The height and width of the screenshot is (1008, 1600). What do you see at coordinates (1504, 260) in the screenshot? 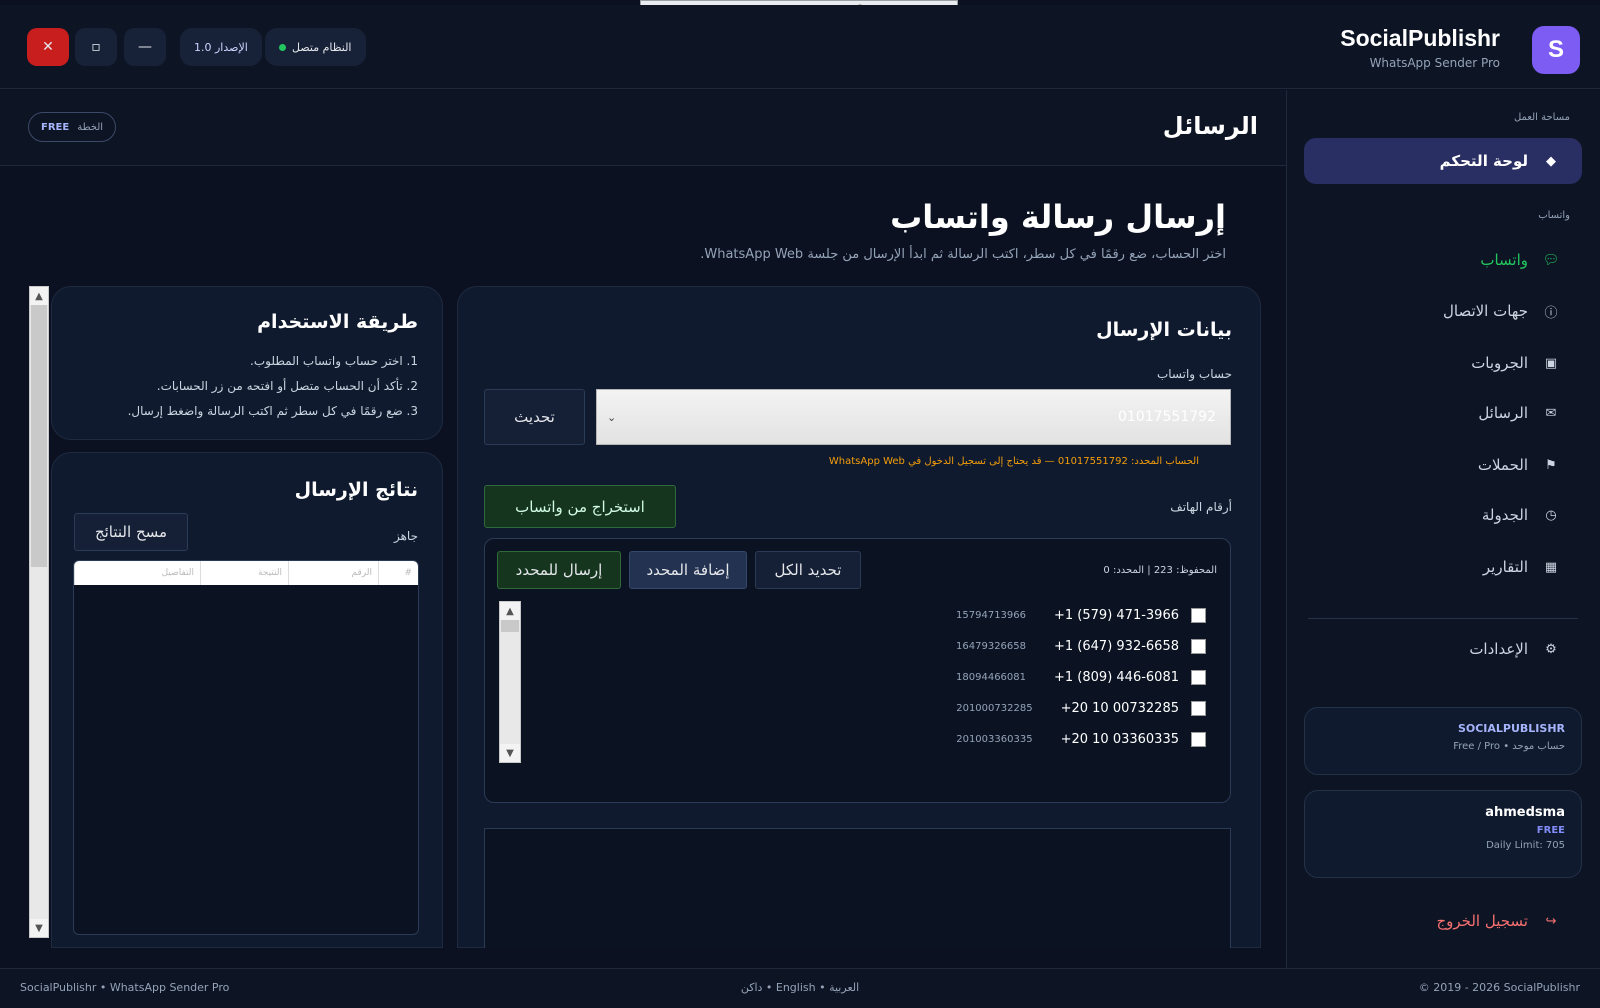
I see `sidebar-item-label: واتساب` at bounding box center [1504, 260].